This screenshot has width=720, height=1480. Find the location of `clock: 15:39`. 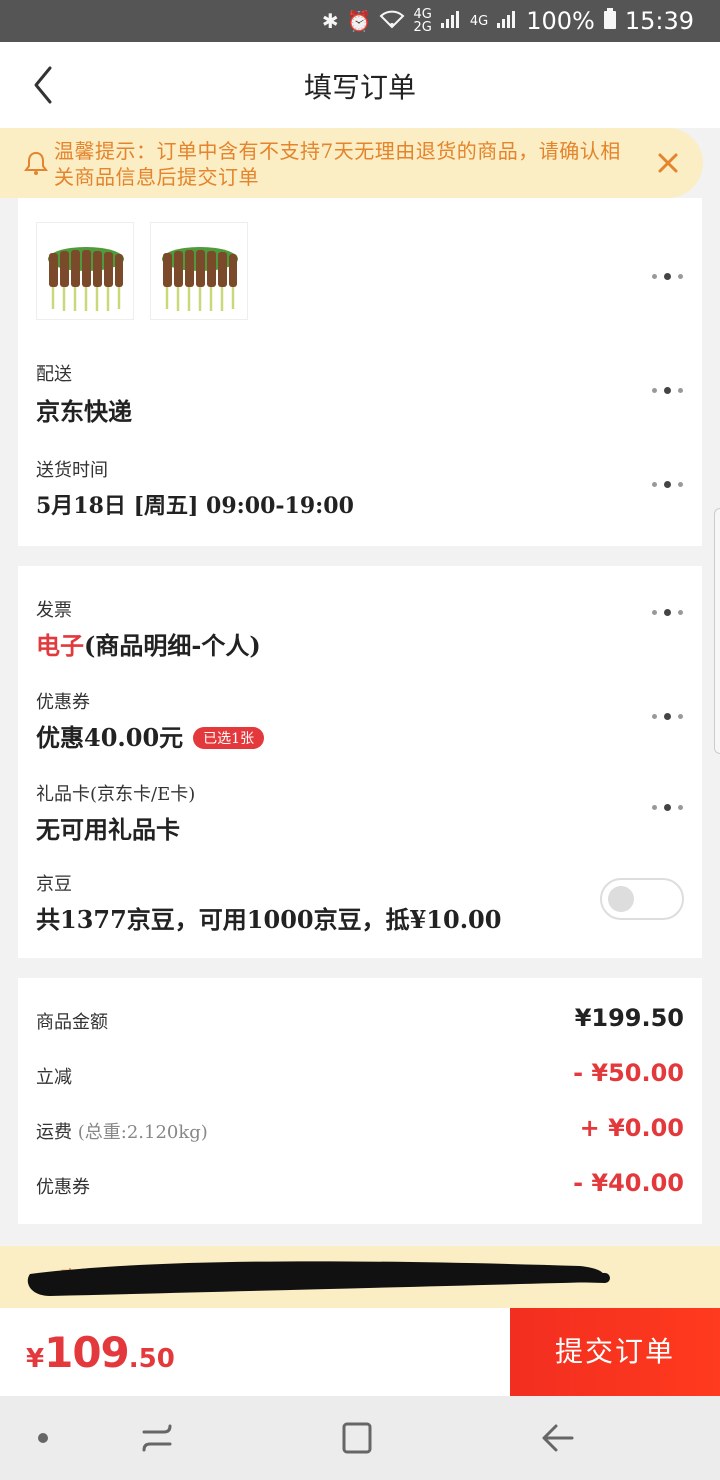

clock: 15:39 is located at coordinates (659, 21).